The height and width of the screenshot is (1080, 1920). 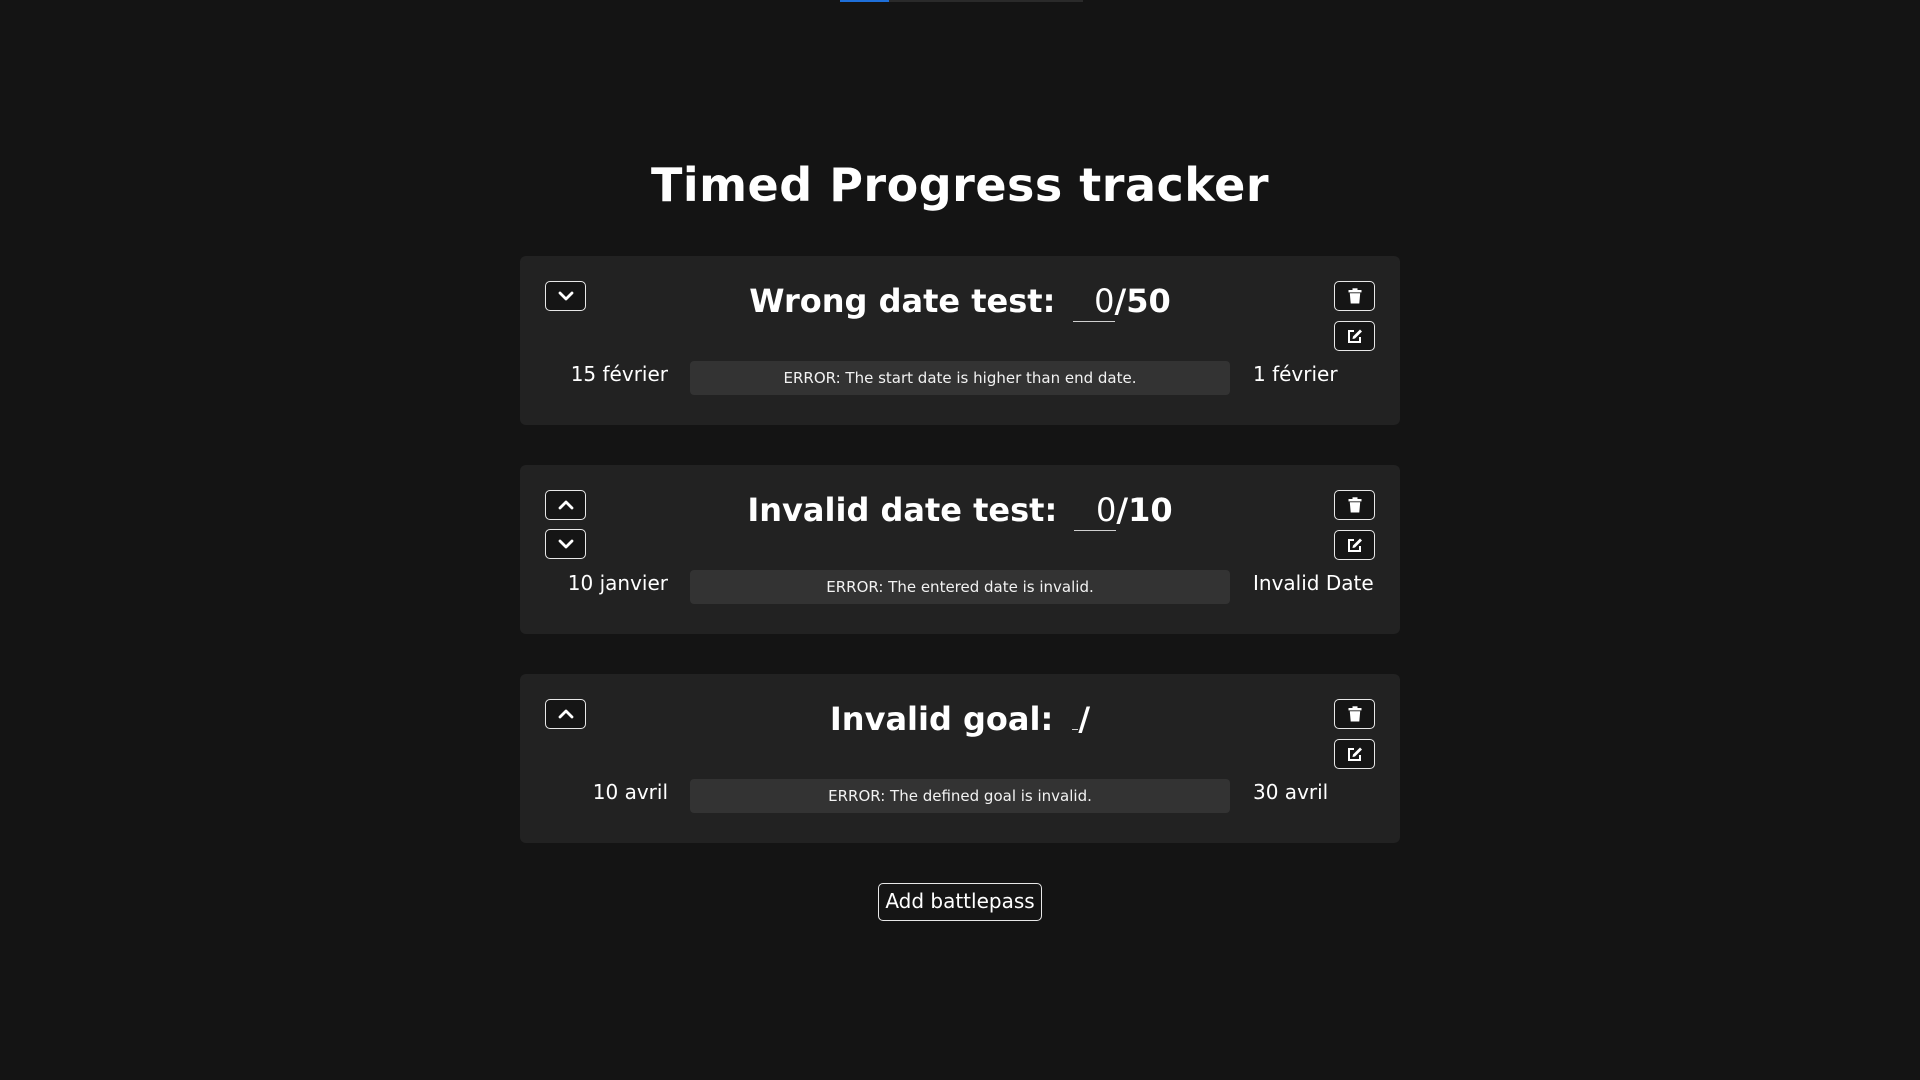 I want to click on tracker-goal: /50, so click(x=1142, y=301).